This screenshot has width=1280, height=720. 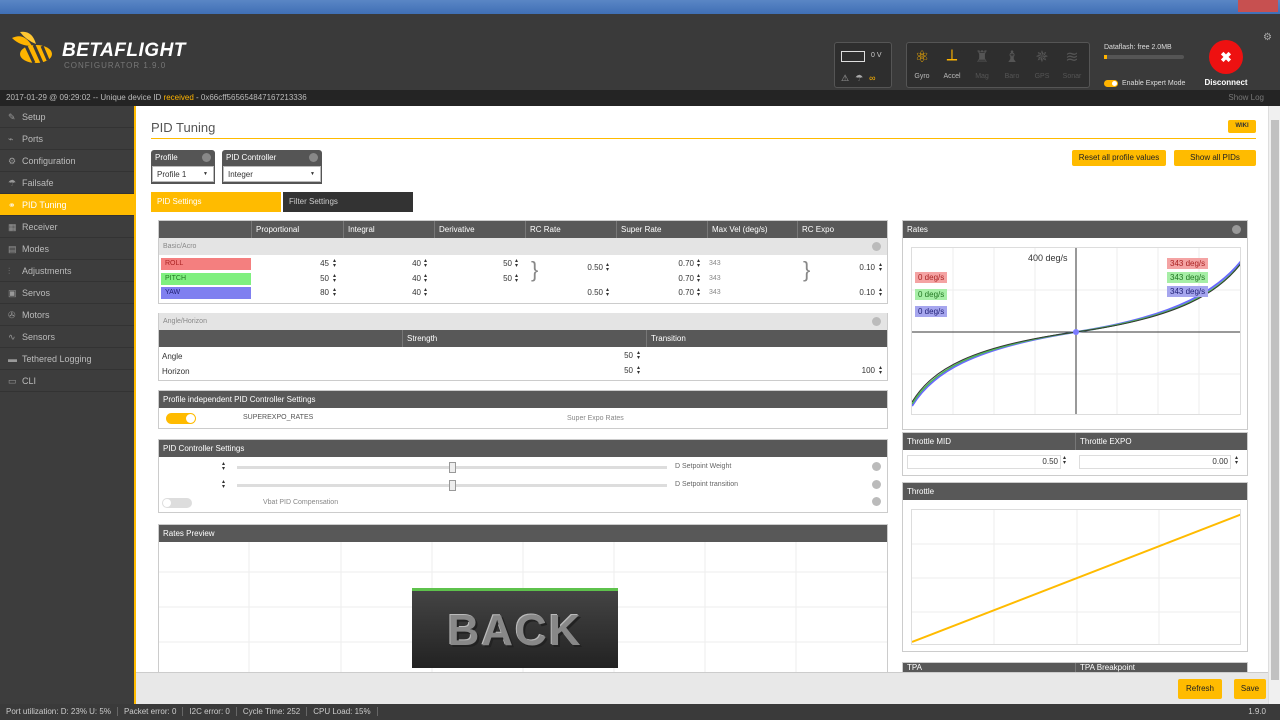 What do you see at coordinates (571, 292) in the screenshot?
I see `rc-rate-yaw-input: 0.50` at bounding box center [571, 292].